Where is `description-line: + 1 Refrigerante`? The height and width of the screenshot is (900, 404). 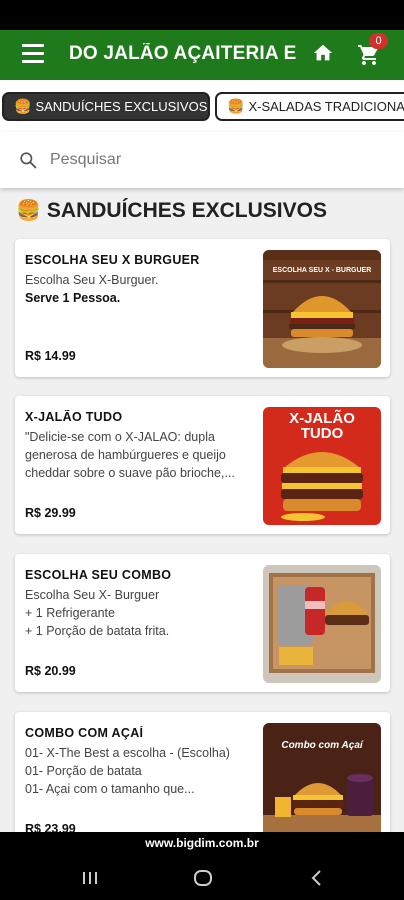
description-line: + 1 Refrigerante is located at coordinates (70, 613).